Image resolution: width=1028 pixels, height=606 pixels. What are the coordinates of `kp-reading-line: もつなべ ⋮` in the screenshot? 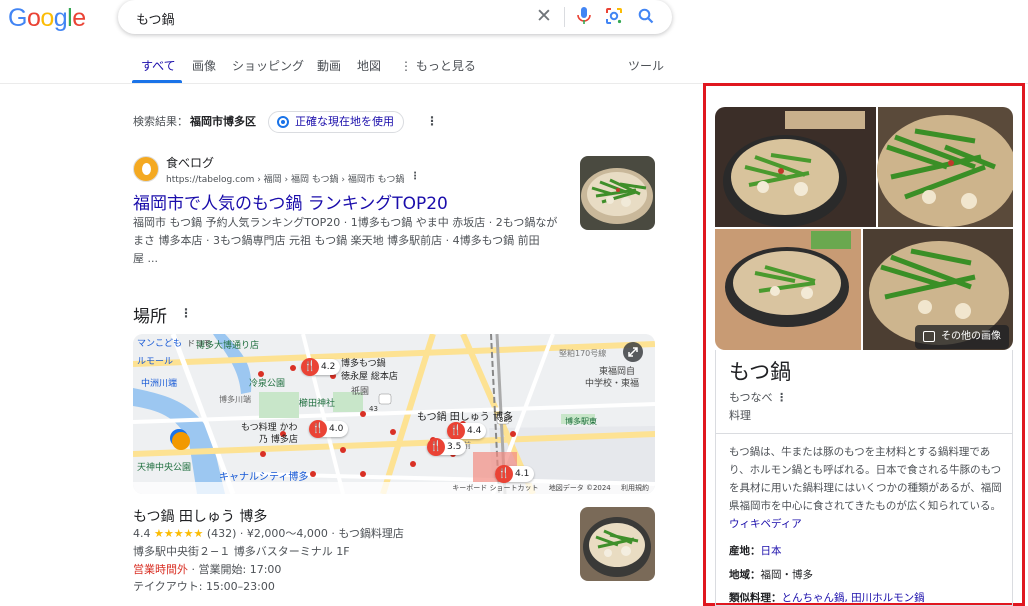 It's located at (758, 397).